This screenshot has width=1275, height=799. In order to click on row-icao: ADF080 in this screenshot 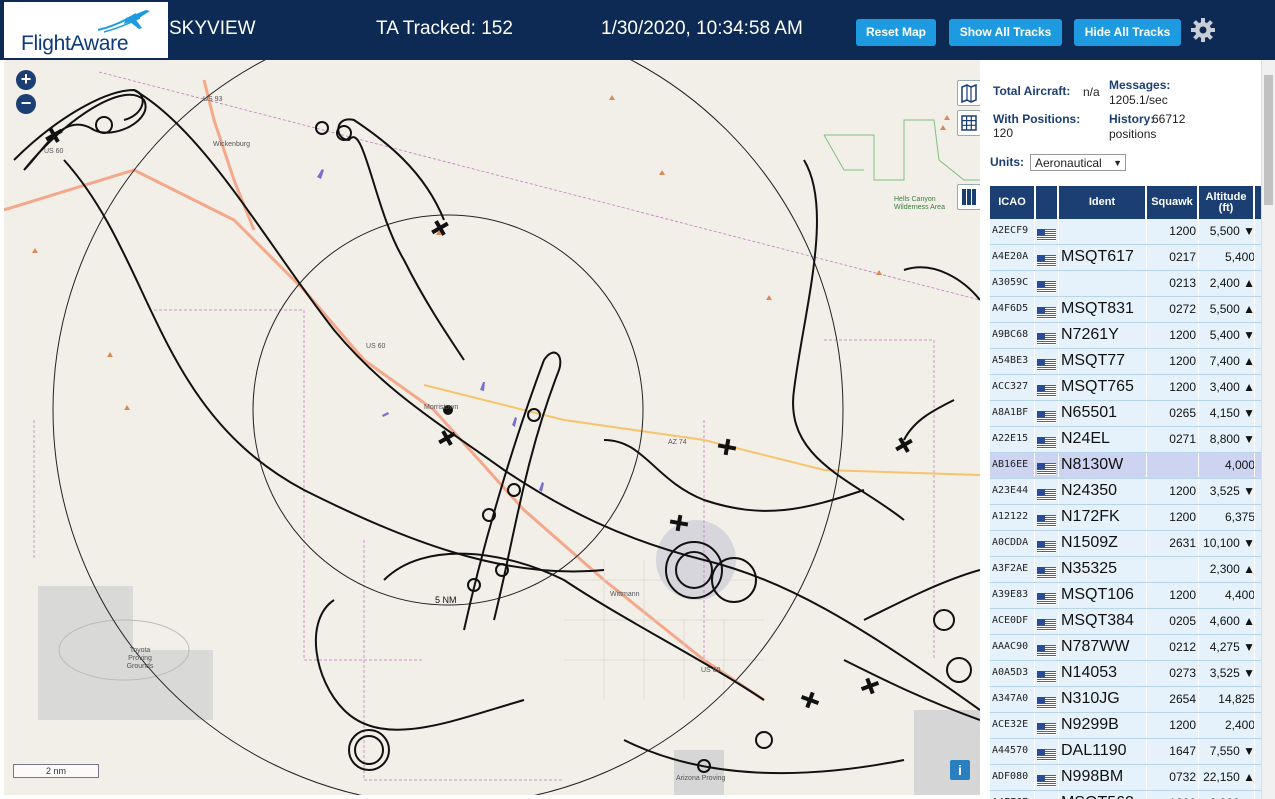, I will do `click(1010, 776)`.